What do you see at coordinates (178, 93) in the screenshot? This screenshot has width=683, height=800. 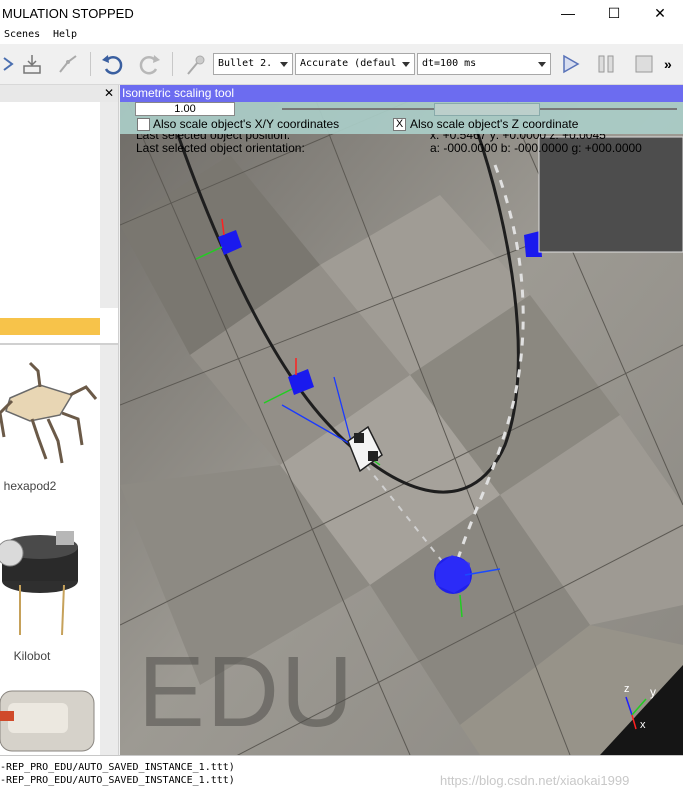 I see `iso-tool-title: Isometric scaling tool` at bounding box center [178, 93].